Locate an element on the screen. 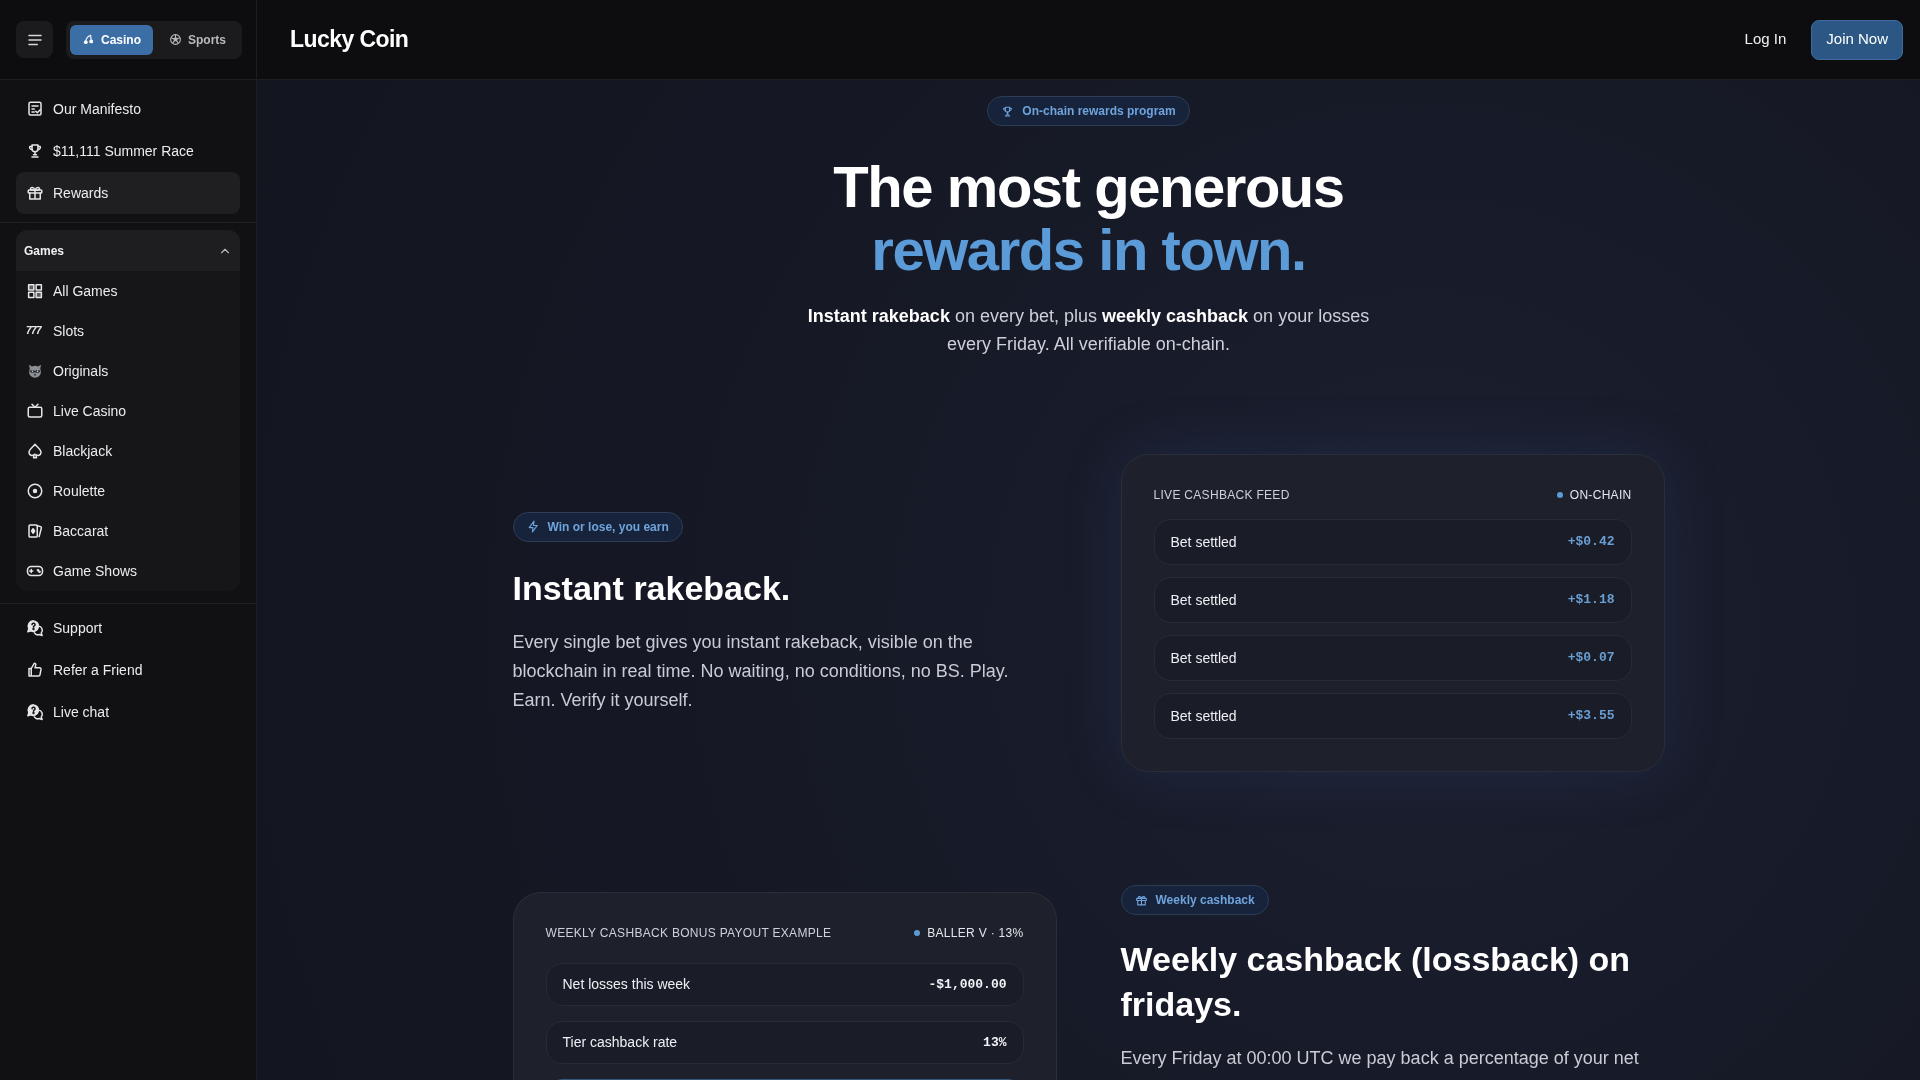 This screenshot has height=1080, width=1920. sidebar-item: Blackjack is located at coordinates (128, 451).